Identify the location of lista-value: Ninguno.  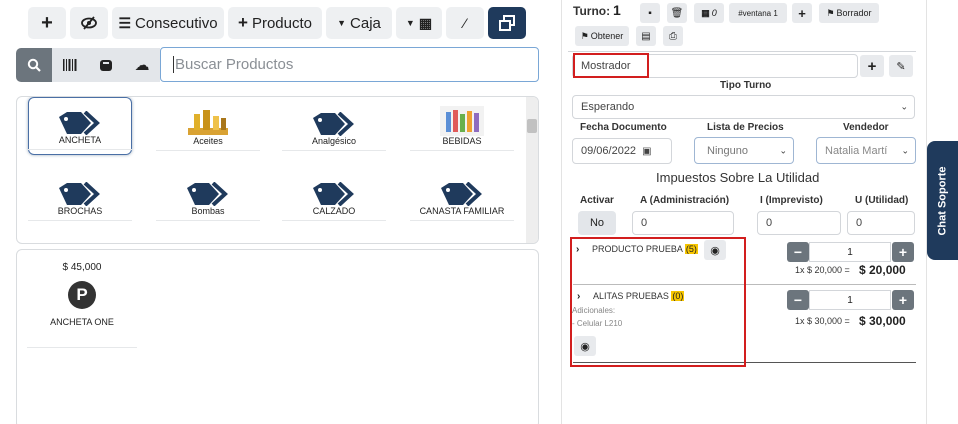
(727, 150).